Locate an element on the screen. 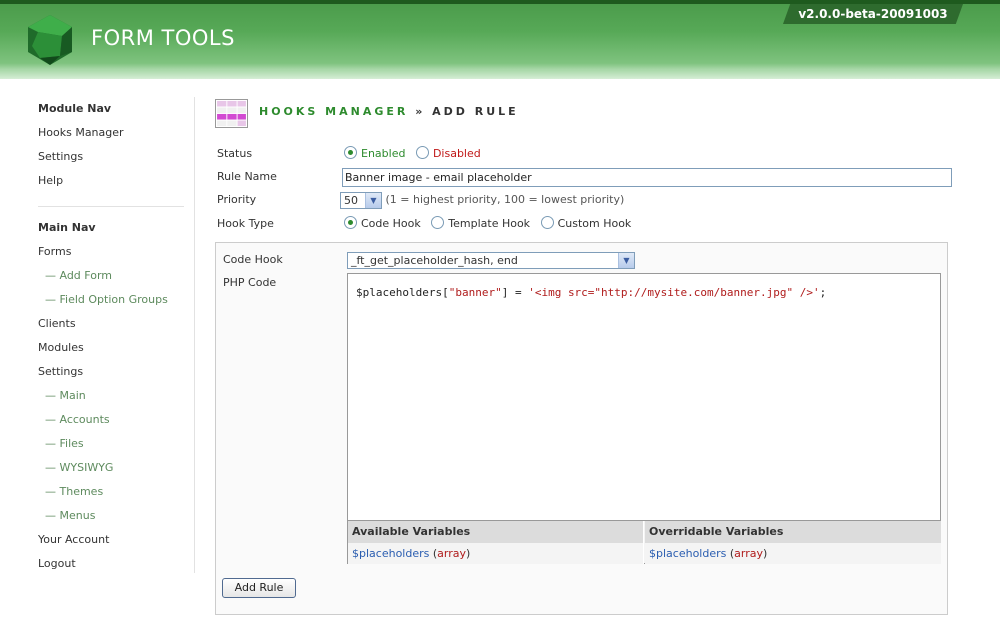 The width and height of the screenshot is (1000, 638). sidebar-item-settings-accounts: — Accounts is located at coordinates (118, 423).